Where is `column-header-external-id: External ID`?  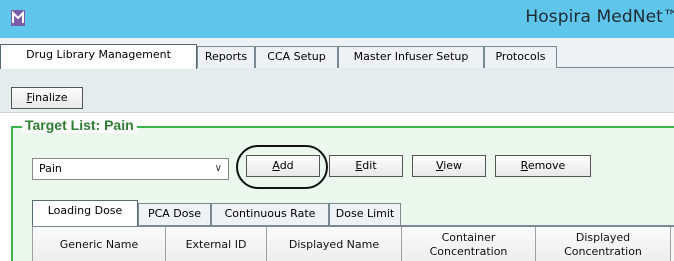
column-header-external-id: External ID is located at coordinates (215, 244).